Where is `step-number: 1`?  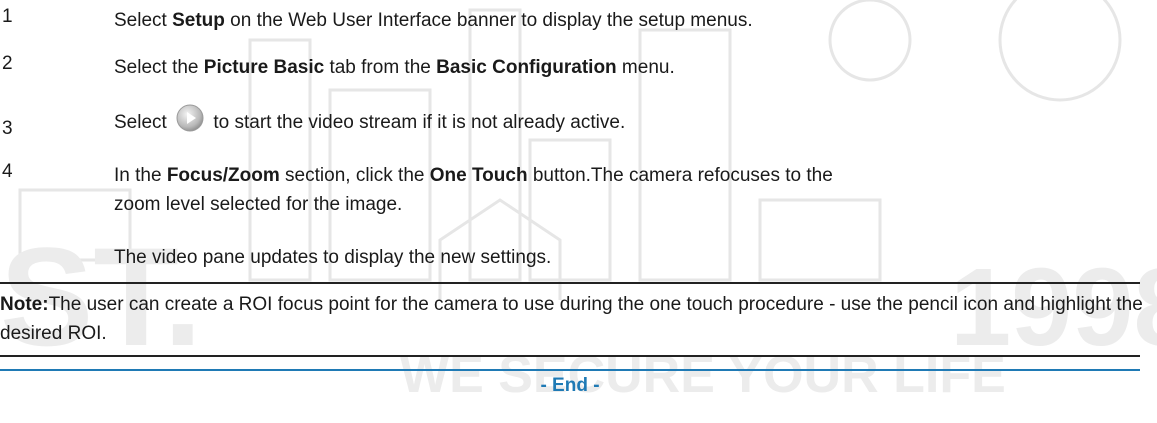
step-number: 1 is located at coordinates (7, 16).